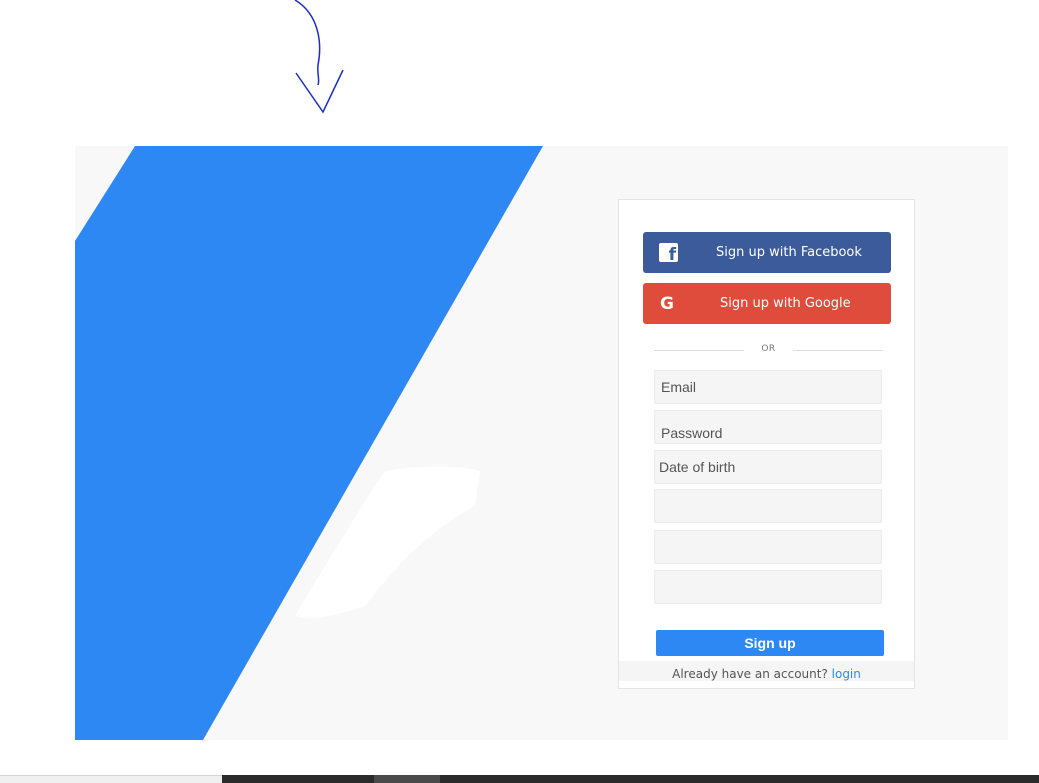 The width and height of the screenshot is (1039, 783). Describe the element at coordinates (752, 674) in the screenshot. I see `login-prompt-text: Already have an account?` at that location.